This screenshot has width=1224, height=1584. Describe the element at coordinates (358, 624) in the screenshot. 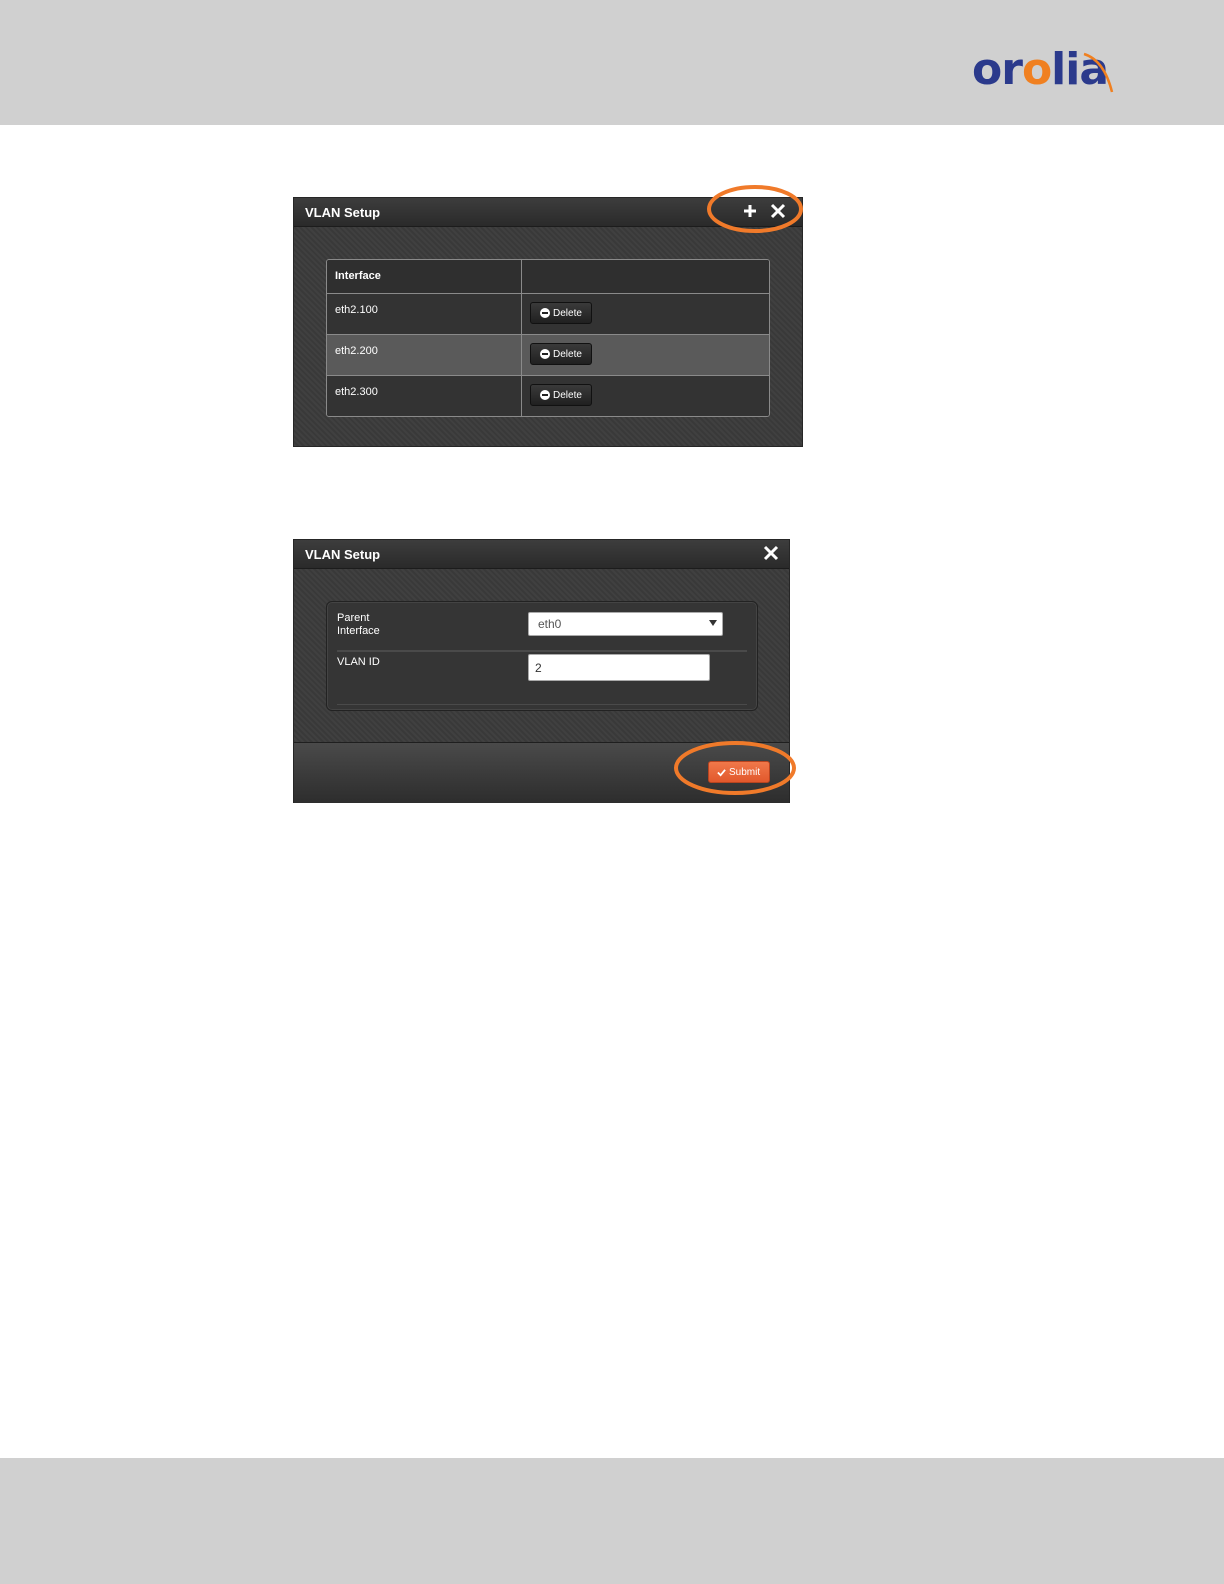

I see `parent-interface-label: Parent Interface` at that location.